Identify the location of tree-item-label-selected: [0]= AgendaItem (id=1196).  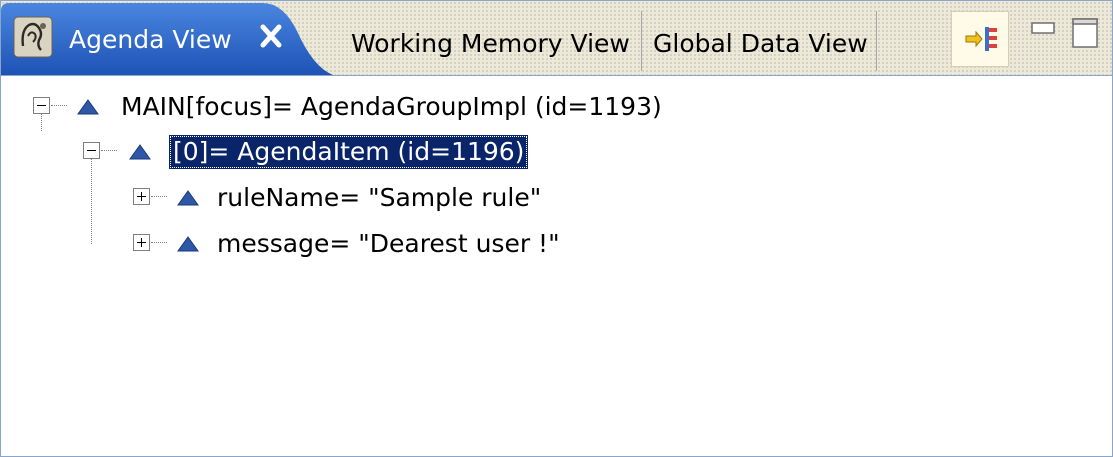
(349, 152).